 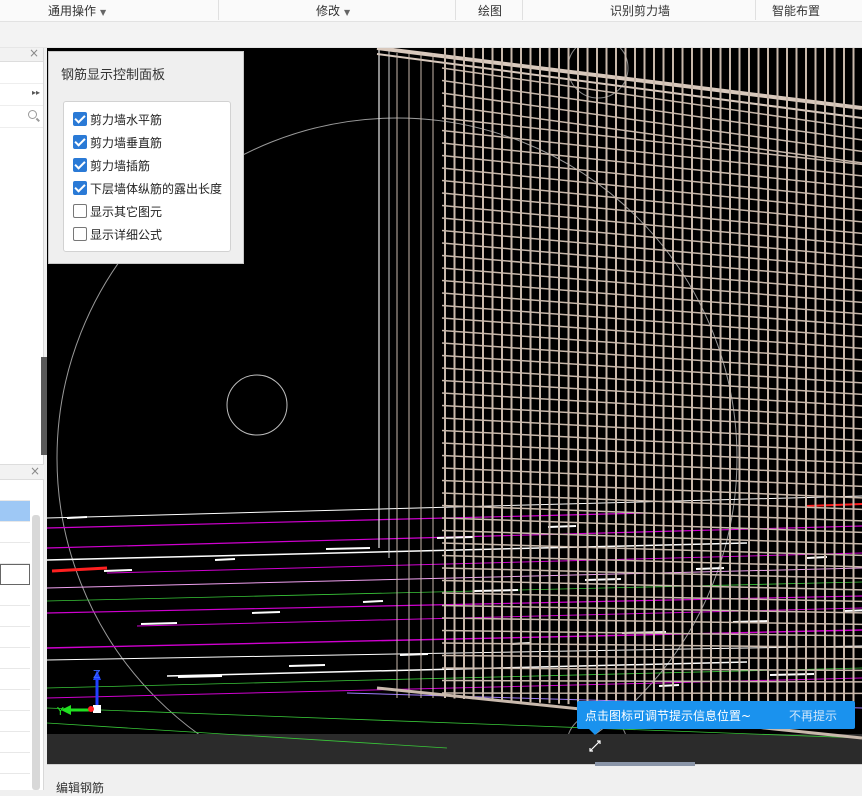 What do you see at coordinates (103, 12) in the screenshot?
I see `chevron-down-icon: ▼` at bounding box center [103, 12].